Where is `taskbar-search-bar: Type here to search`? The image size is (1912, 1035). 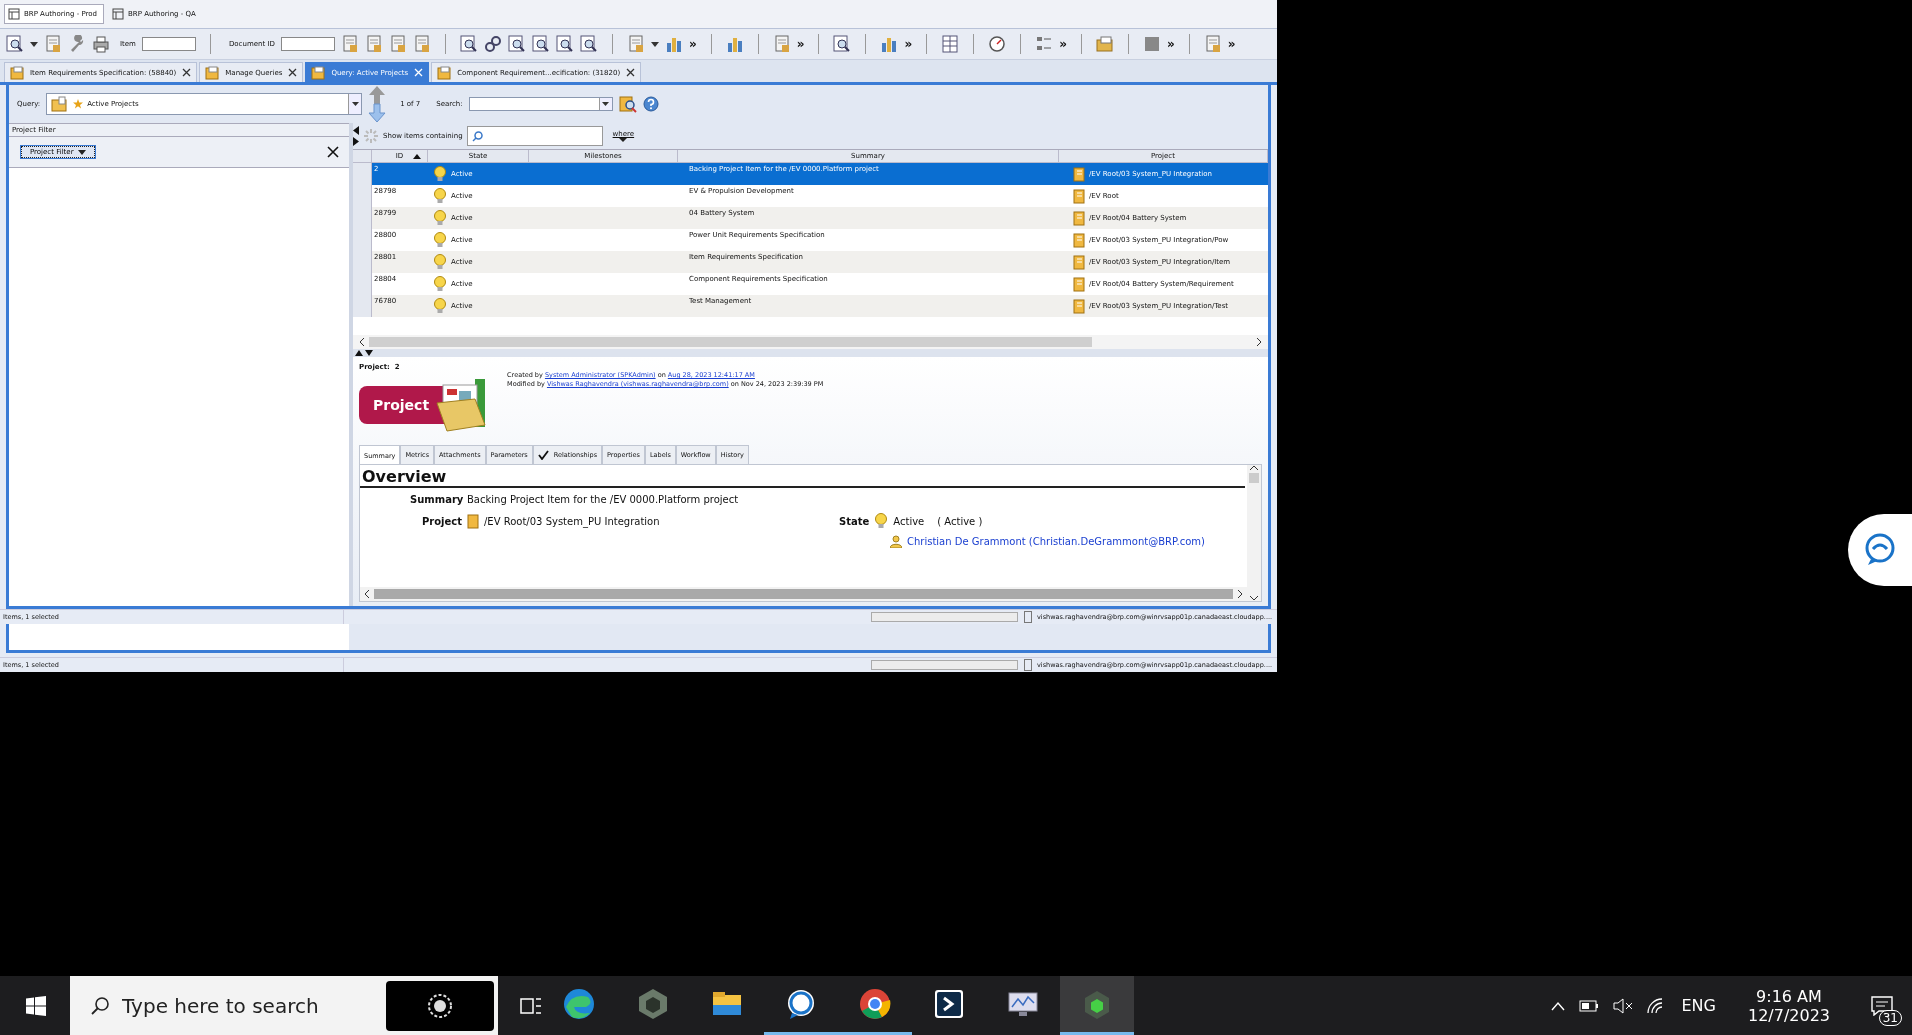
taskbar-search-bar: Type here to search is located at coordinates (284, 1005).